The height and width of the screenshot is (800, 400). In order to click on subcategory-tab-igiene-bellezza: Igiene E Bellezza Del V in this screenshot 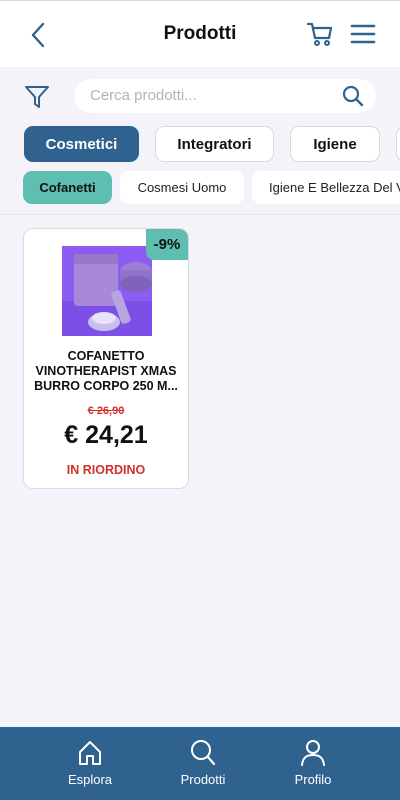, I will do `click(326, 187)`.